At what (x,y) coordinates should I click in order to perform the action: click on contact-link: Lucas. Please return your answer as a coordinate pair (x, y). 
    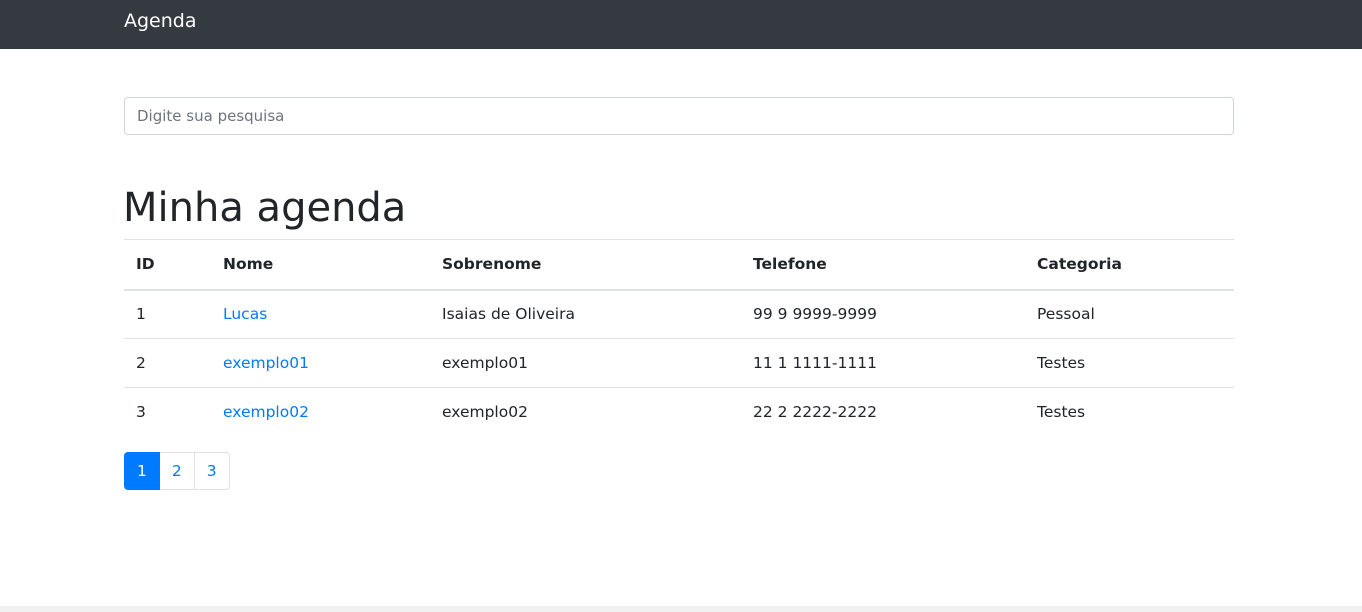
    Looking at the image, I should click on (245, 314).